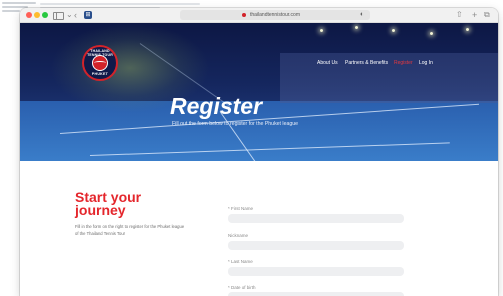 The image size is (503, 296). What do you see at coordinates (58, 15) in the screenshot?
I see `sidebar-toggle-icon` at bounding box center [58, 15].